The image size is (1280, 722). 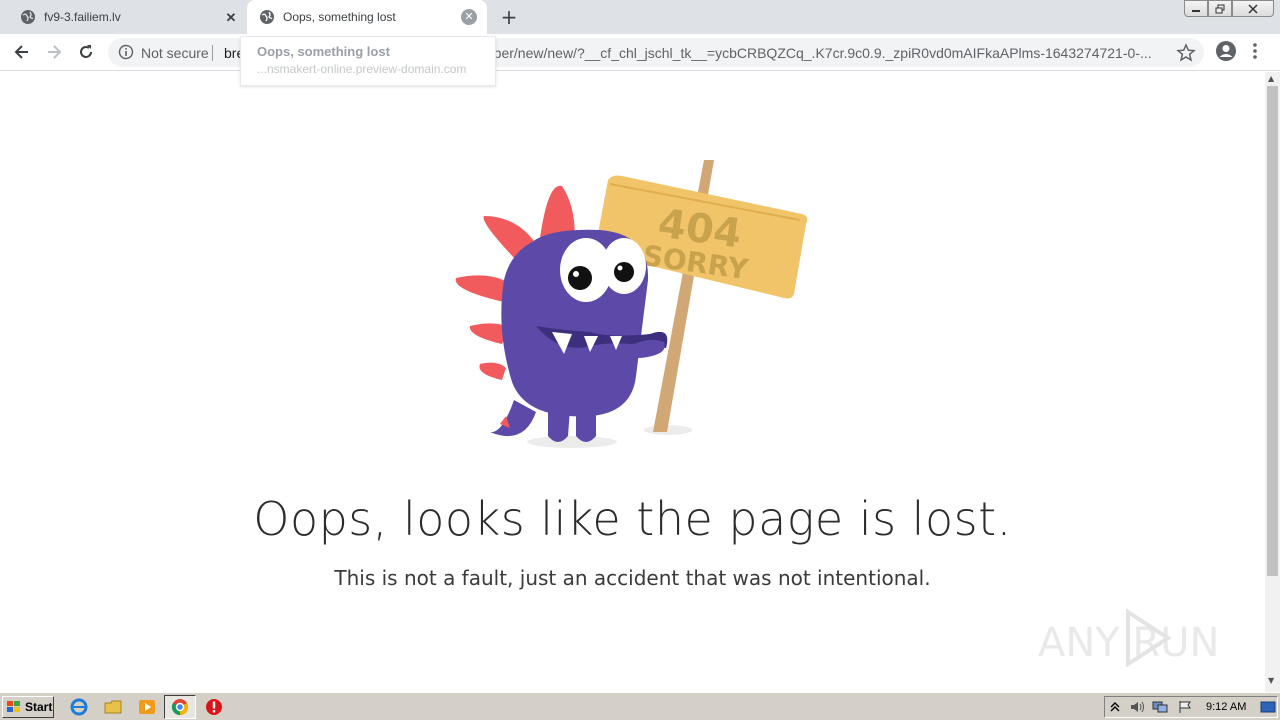 What do you see at coordinates (39, 707) in the screenshot?
I see `start-label: Start` at bounding box center [39, 707].